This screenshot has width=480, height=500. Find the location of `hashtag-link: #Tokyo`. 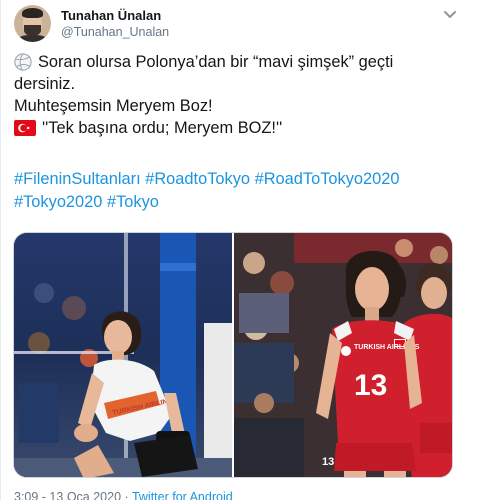

hashtag-link: #Tokyo is located at coordinates (133, 202).